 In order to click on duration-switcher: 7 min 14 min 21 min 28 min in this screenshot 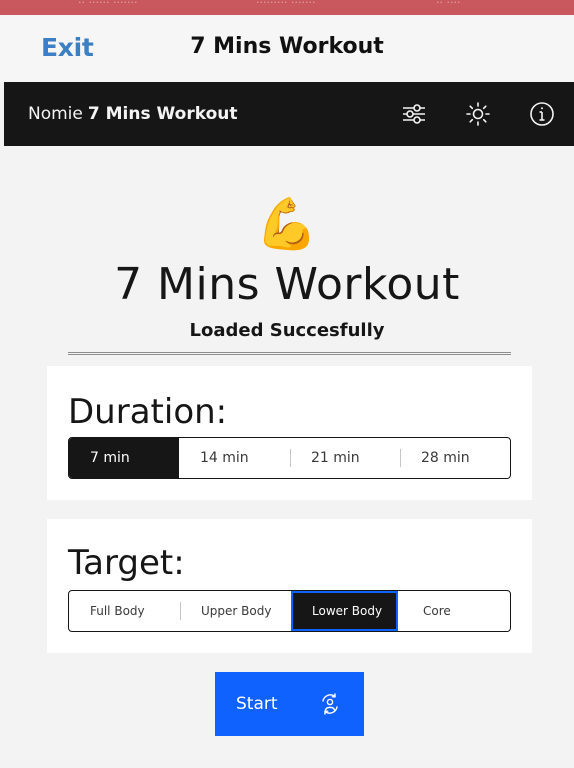, I will do `click(289, 458)`.